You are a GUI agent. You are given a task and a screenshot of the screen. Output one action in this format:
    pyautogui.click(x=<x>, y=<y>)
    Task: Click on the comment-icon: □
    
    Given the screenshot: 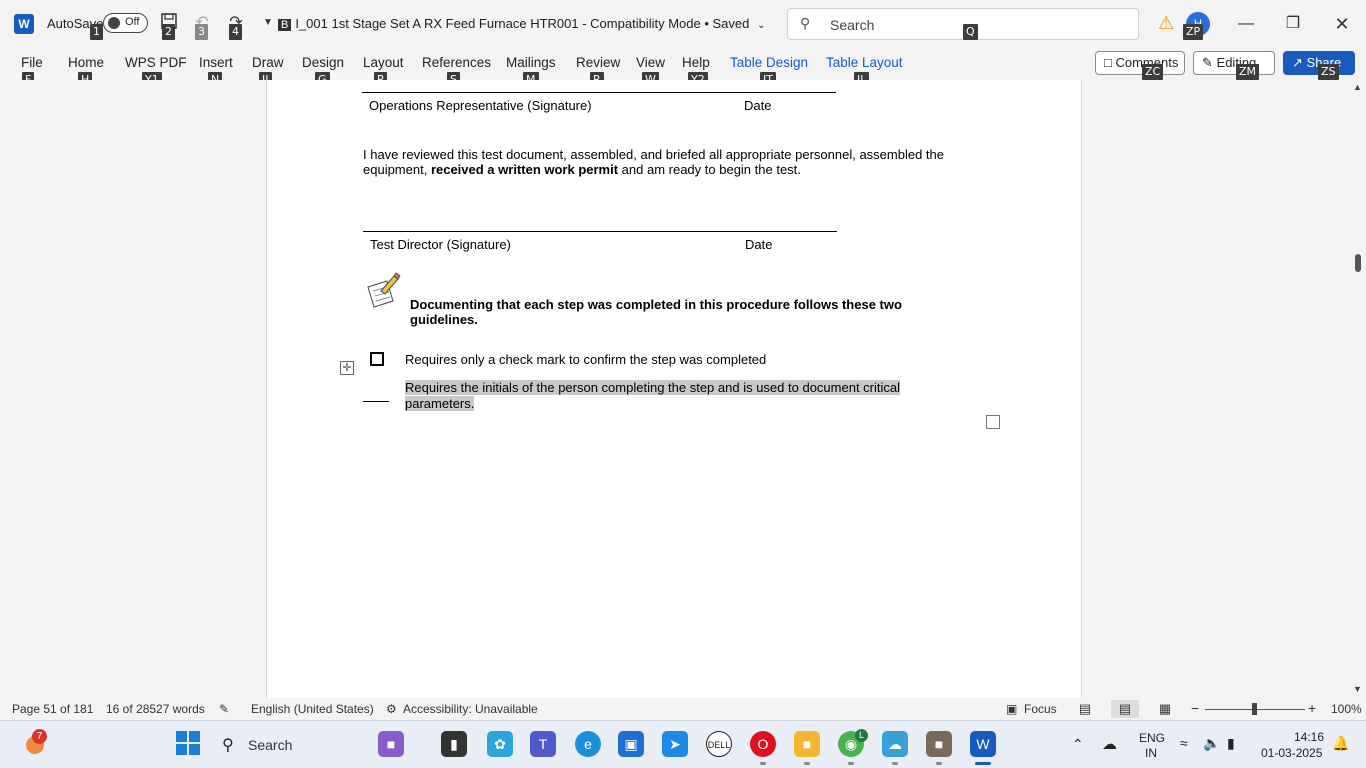 What is the action you would take?
    pyautogui.click(x=1108, y=62)
    